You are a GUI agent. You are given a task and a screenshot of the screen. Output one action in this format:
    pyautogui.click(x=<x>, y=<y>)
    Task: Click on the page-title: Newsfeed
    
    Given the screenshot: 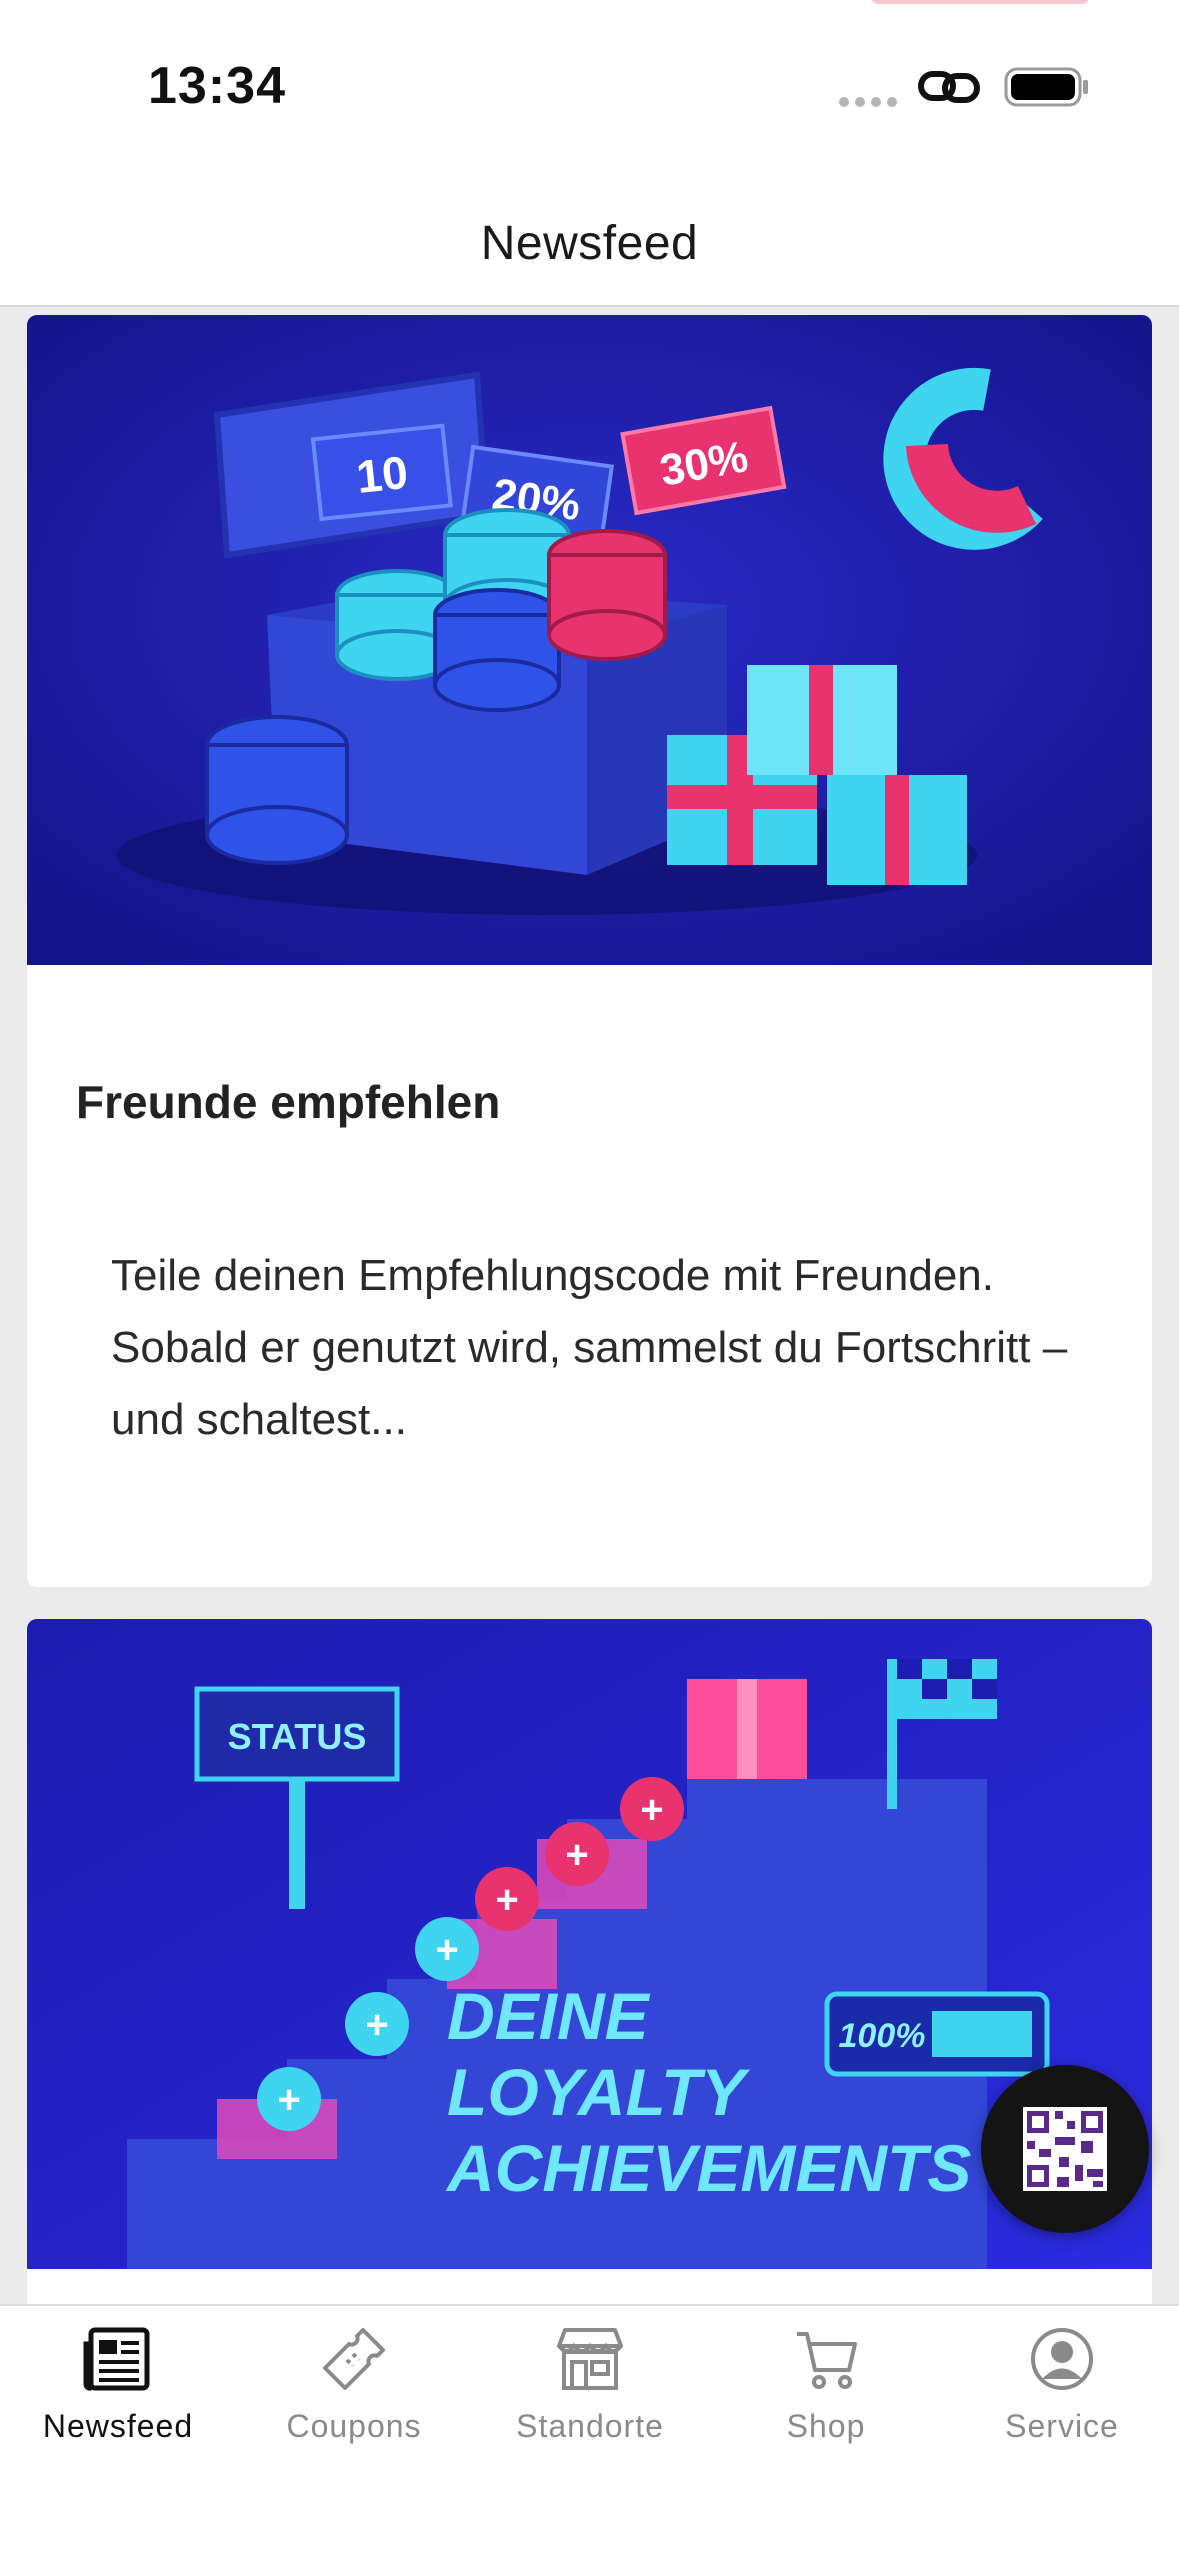 What is the action you would take?
    pyautogui.click(x=589, y=243)
    